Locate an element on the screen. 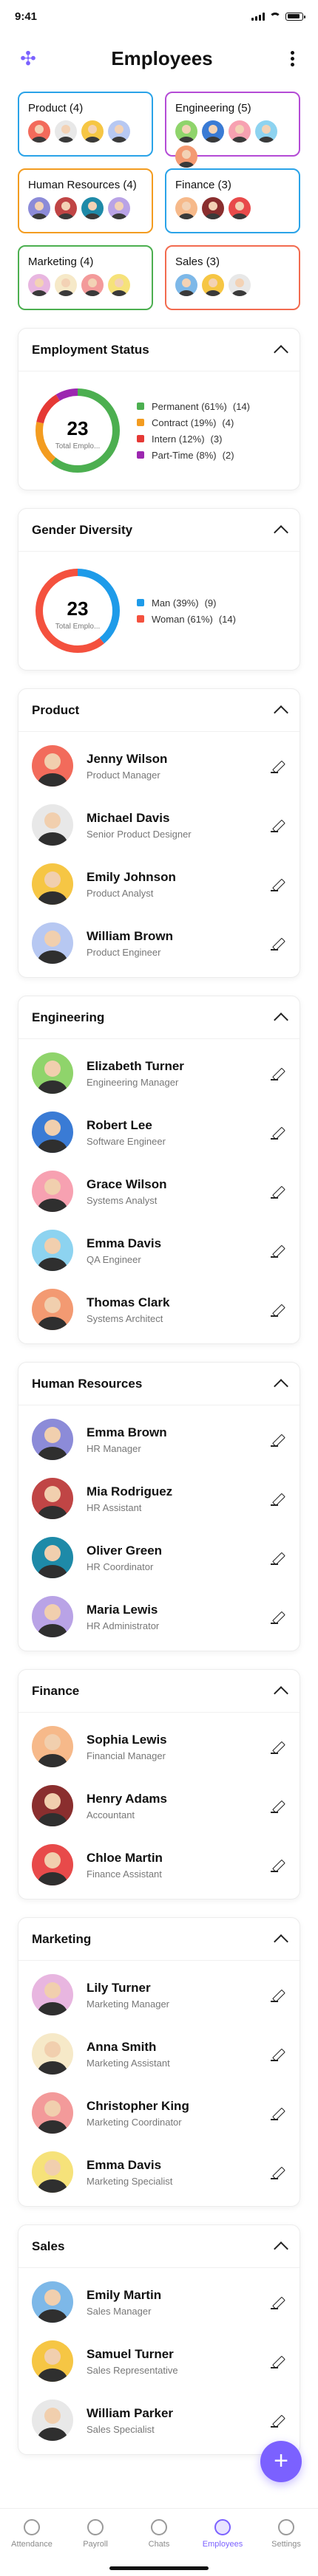 The height and width of the screenshot is (2576, 318). legend-item: Permanent (61%) (14) is located at coordinates (193, 406).